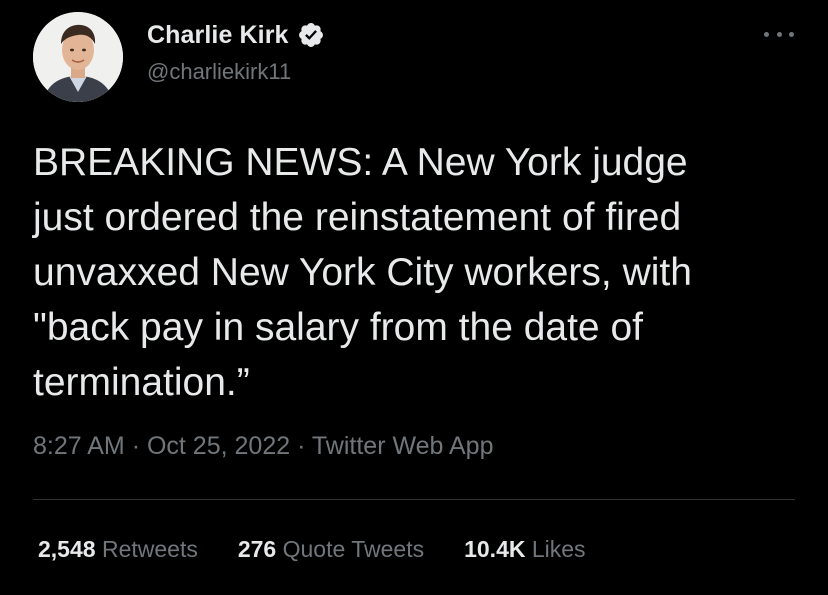 Image resolution: width=828 pixels, height=595 pixels. I want to click on author-name-row: Charlie Kirk, so click(236, 35).